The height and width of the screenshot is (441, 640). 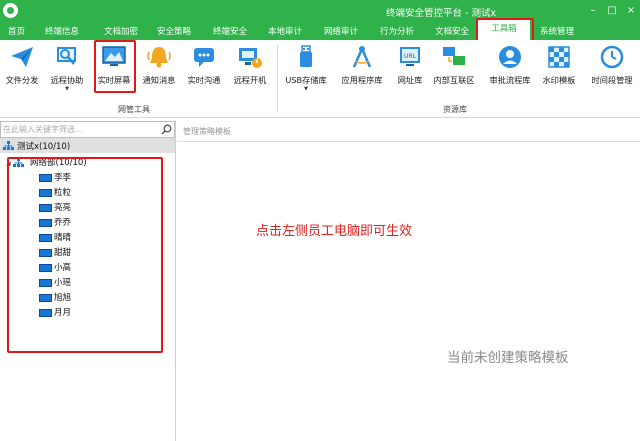 What do you see at coordinates (55, 177) in the screenshot?
I see `employee-node: 李李` at bounding box center [55, 177].